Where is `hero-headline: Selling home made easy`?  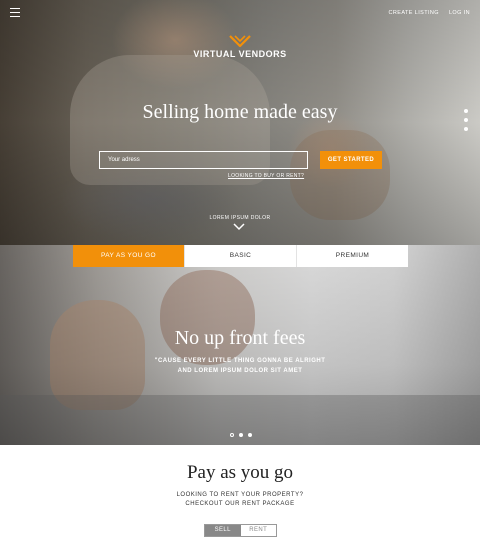 hero-headline: Selling home made easy is located at coordinates (240, 112).